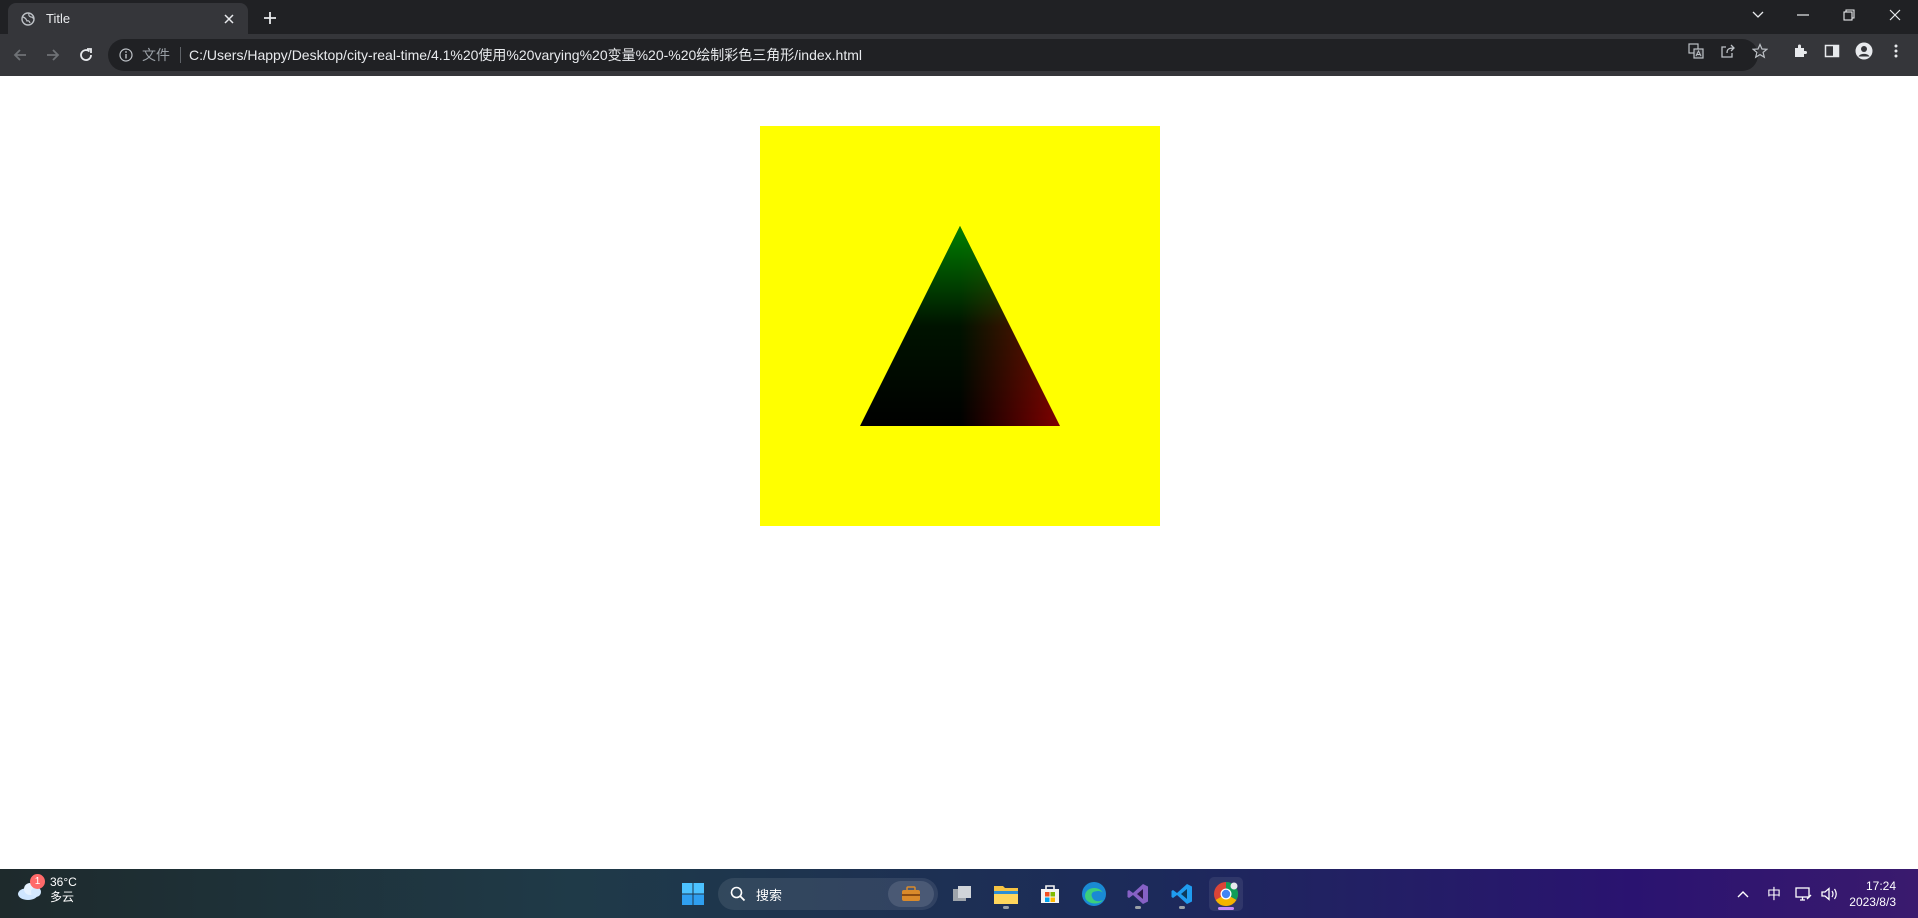 This screenshot has width=1918, height=918. I want to click on chevron-up-icon, so click(1743, 893).